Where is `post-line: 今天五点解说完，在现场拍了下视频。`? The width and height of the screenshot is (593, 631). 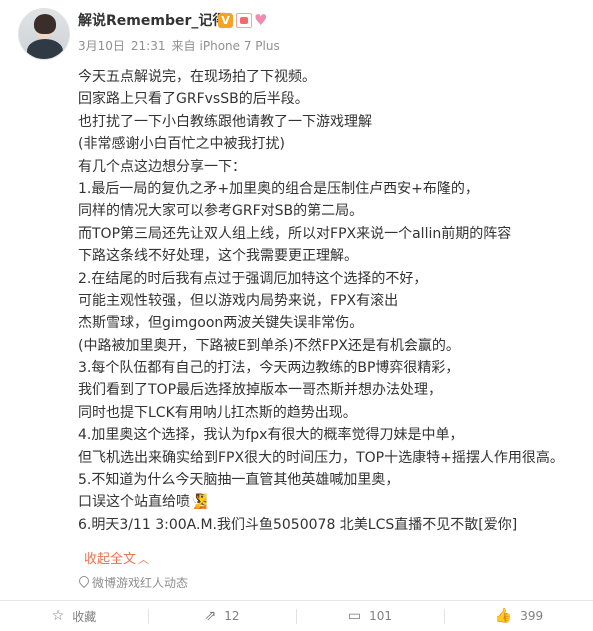
post-line: 今天五点解说完，在现场拍了下视频。 is located at coordinates (197, 77).